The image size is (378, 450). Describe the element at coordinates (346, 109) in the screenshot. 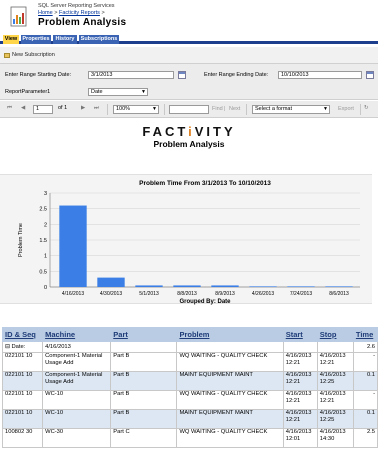

I see `export-link: Export` at that location.